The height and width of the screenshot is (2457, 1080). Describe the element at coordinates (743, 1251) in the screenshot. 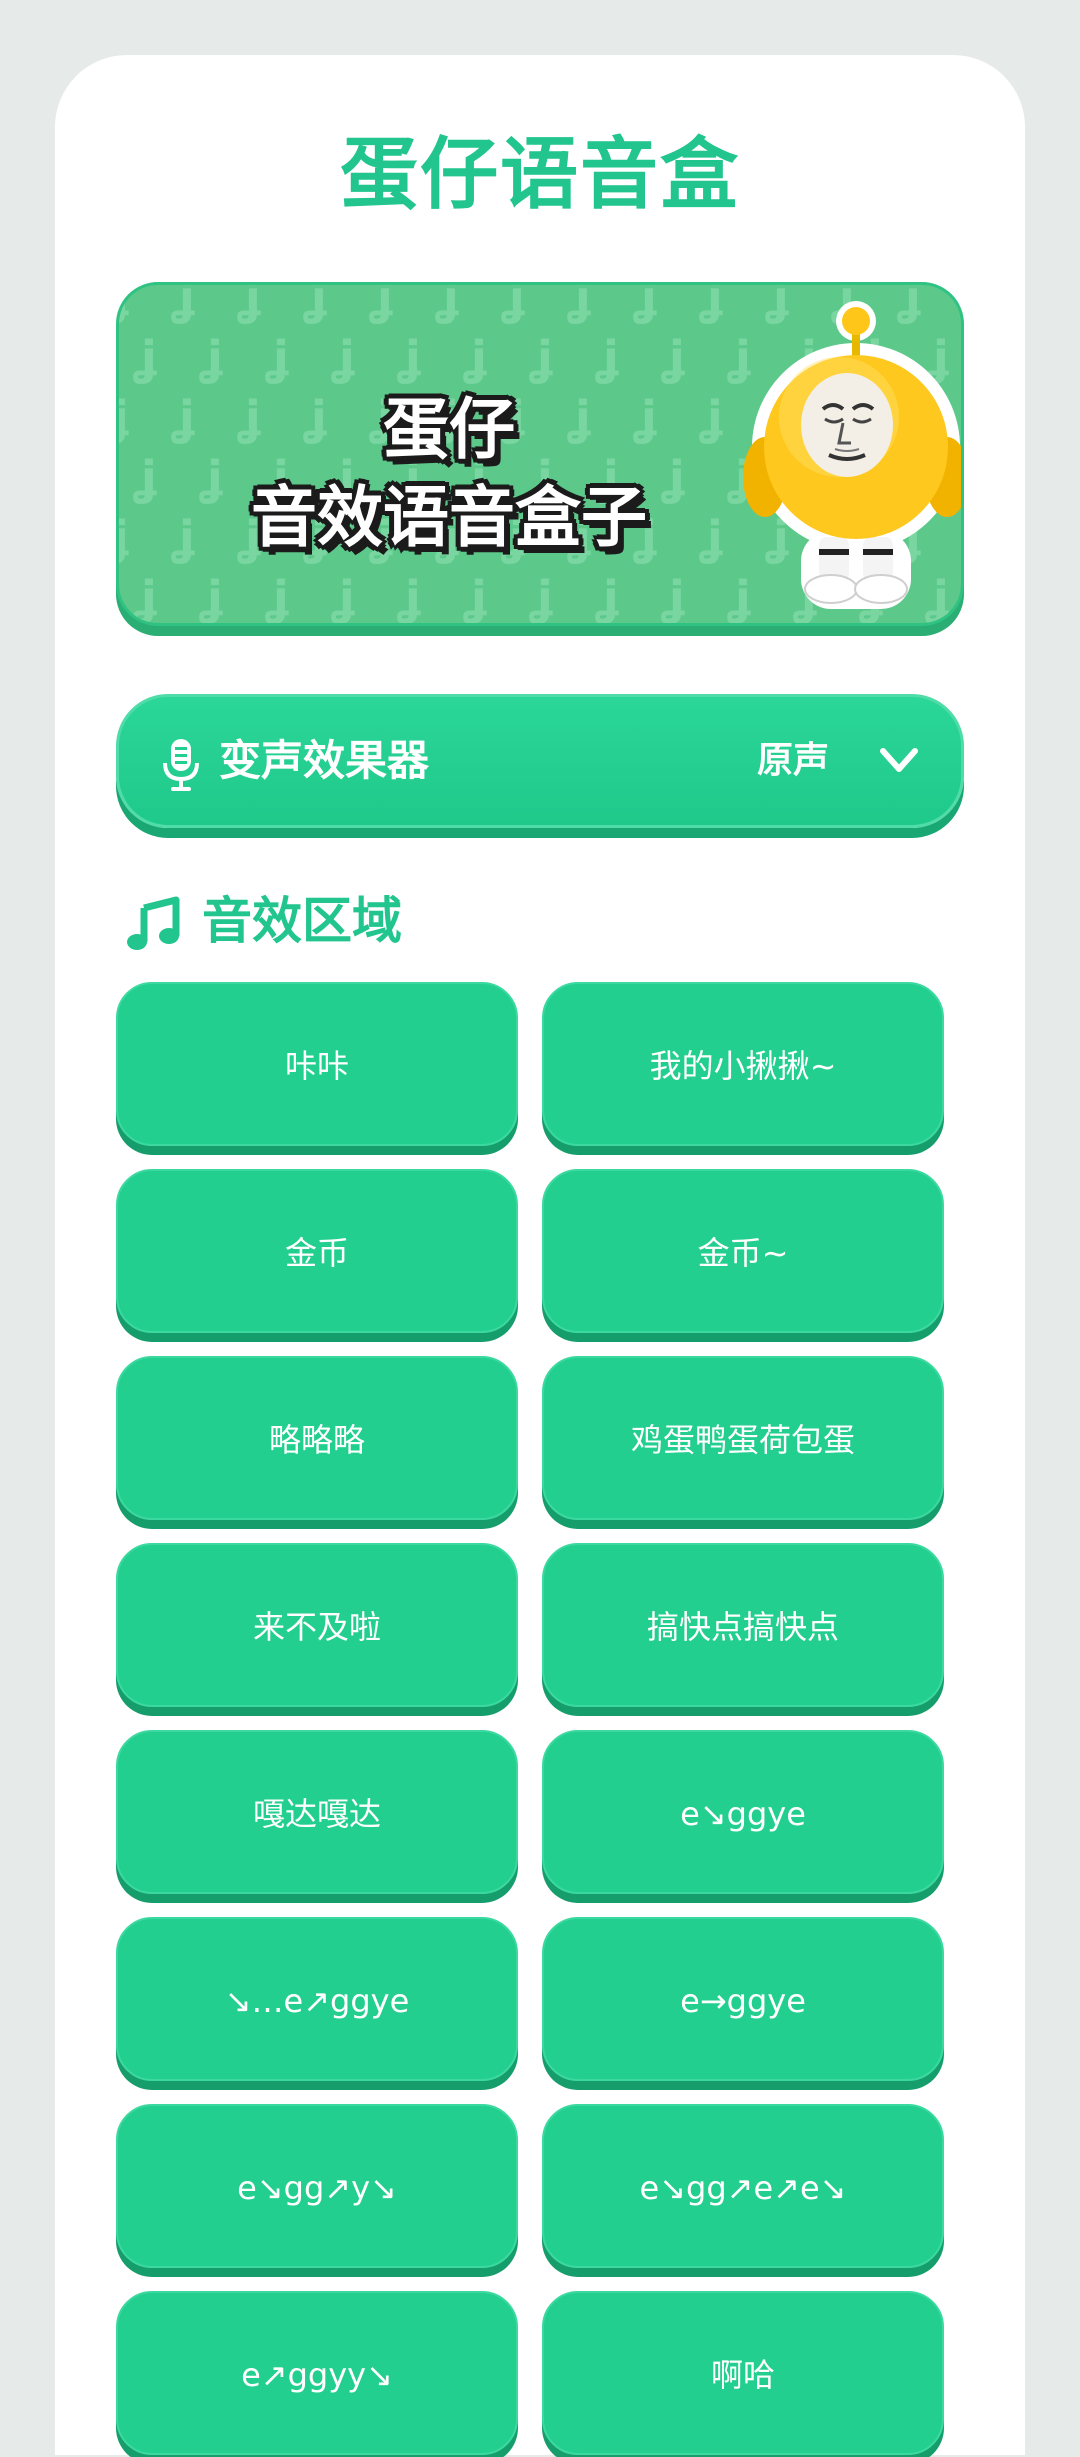

I see `sound-button: 金币~` at that location.